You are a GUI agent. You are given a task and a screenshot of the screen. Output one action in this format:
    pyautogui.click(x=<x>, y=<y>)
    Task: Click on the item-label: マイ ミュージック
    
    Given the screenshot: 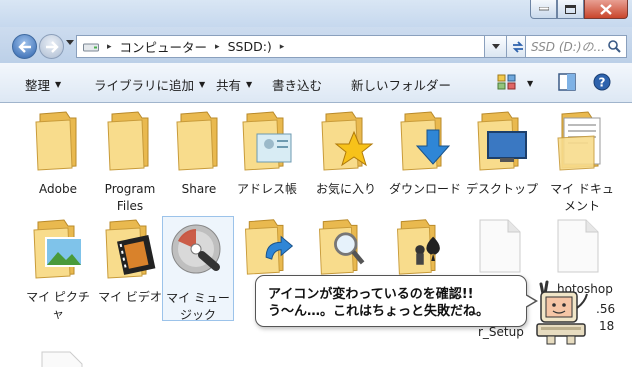 What is the action you would take?
    pyautogui.click(x=198, y=306)
    